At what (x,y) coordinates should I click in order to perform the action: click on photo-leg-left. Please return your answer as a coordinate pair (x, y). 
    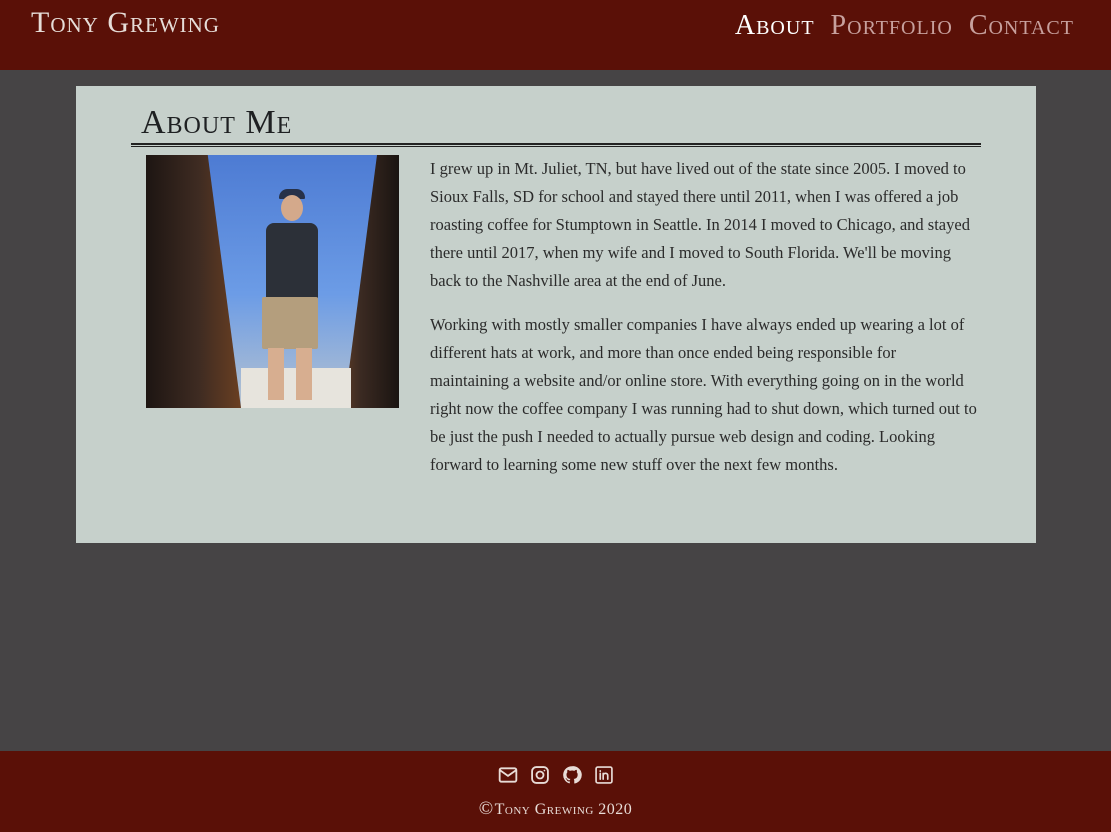
    Looking at the image, I should click on (276, 374).